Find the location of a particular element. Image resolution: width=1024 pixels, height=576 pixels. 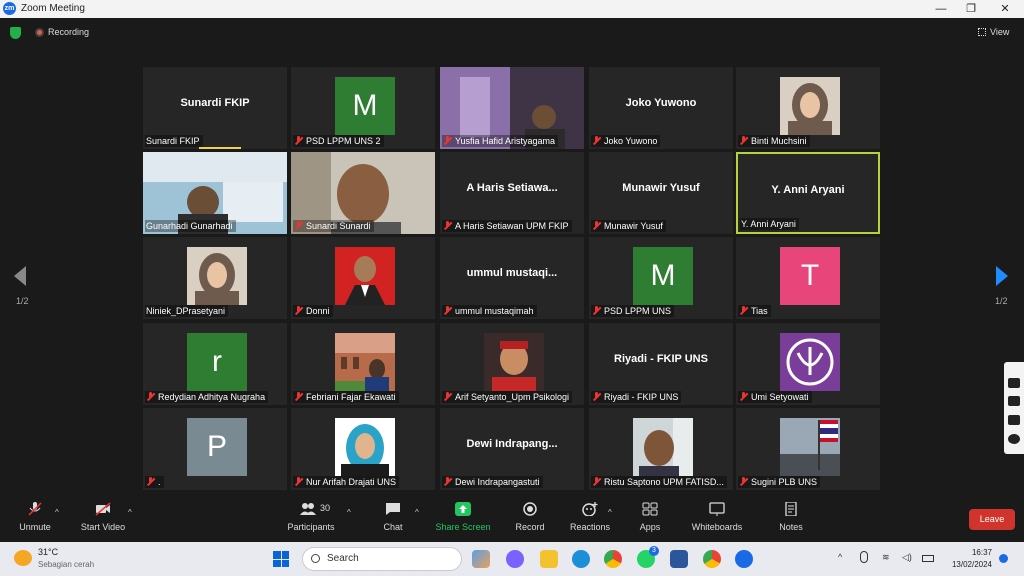

participant-tile: Joko Yuwono Joko Yuwono is located at coordinates (661, 108).